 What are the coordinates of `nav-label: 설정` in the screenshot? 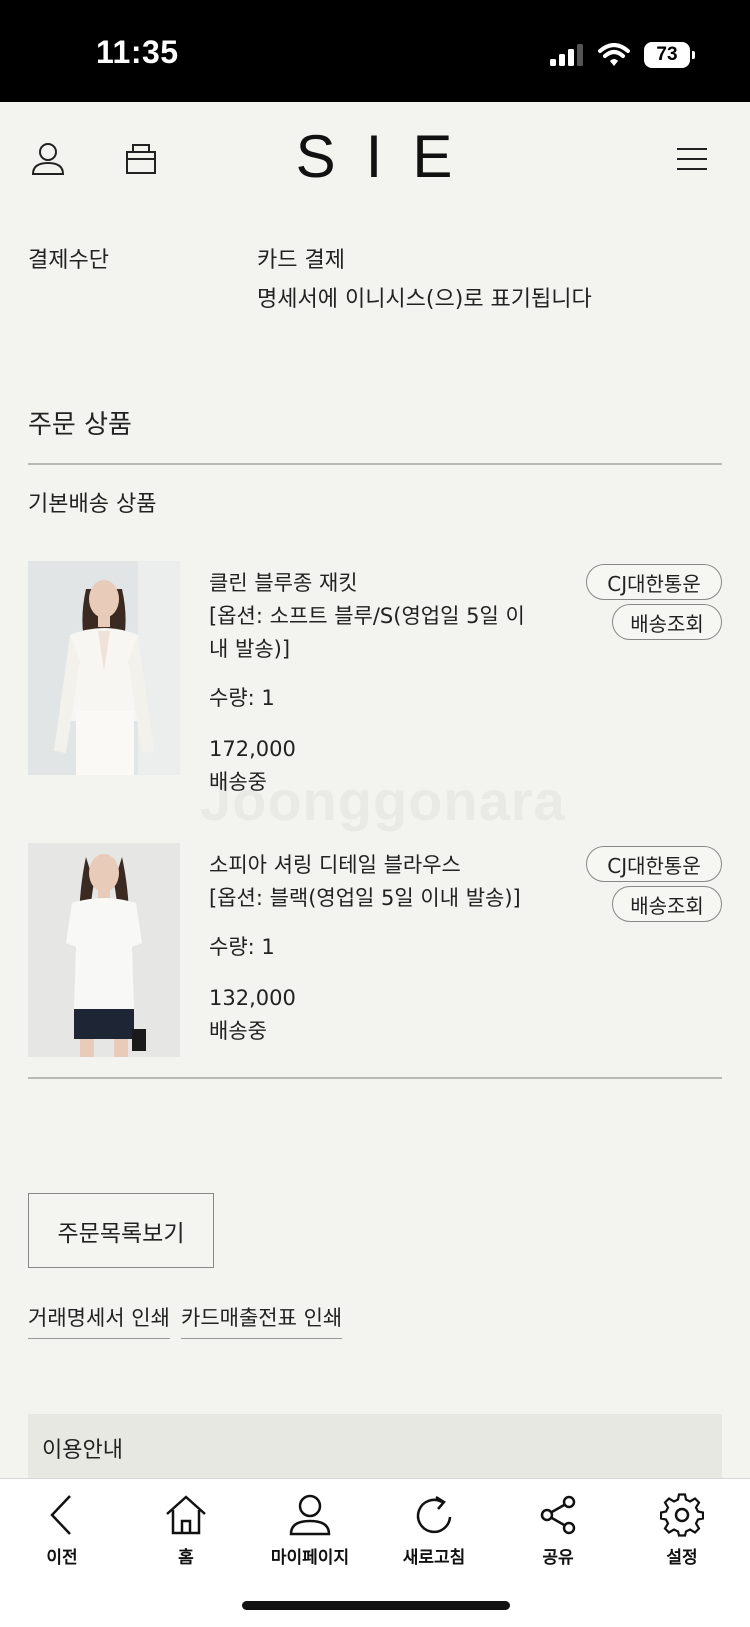 It's located at (682, 1558).